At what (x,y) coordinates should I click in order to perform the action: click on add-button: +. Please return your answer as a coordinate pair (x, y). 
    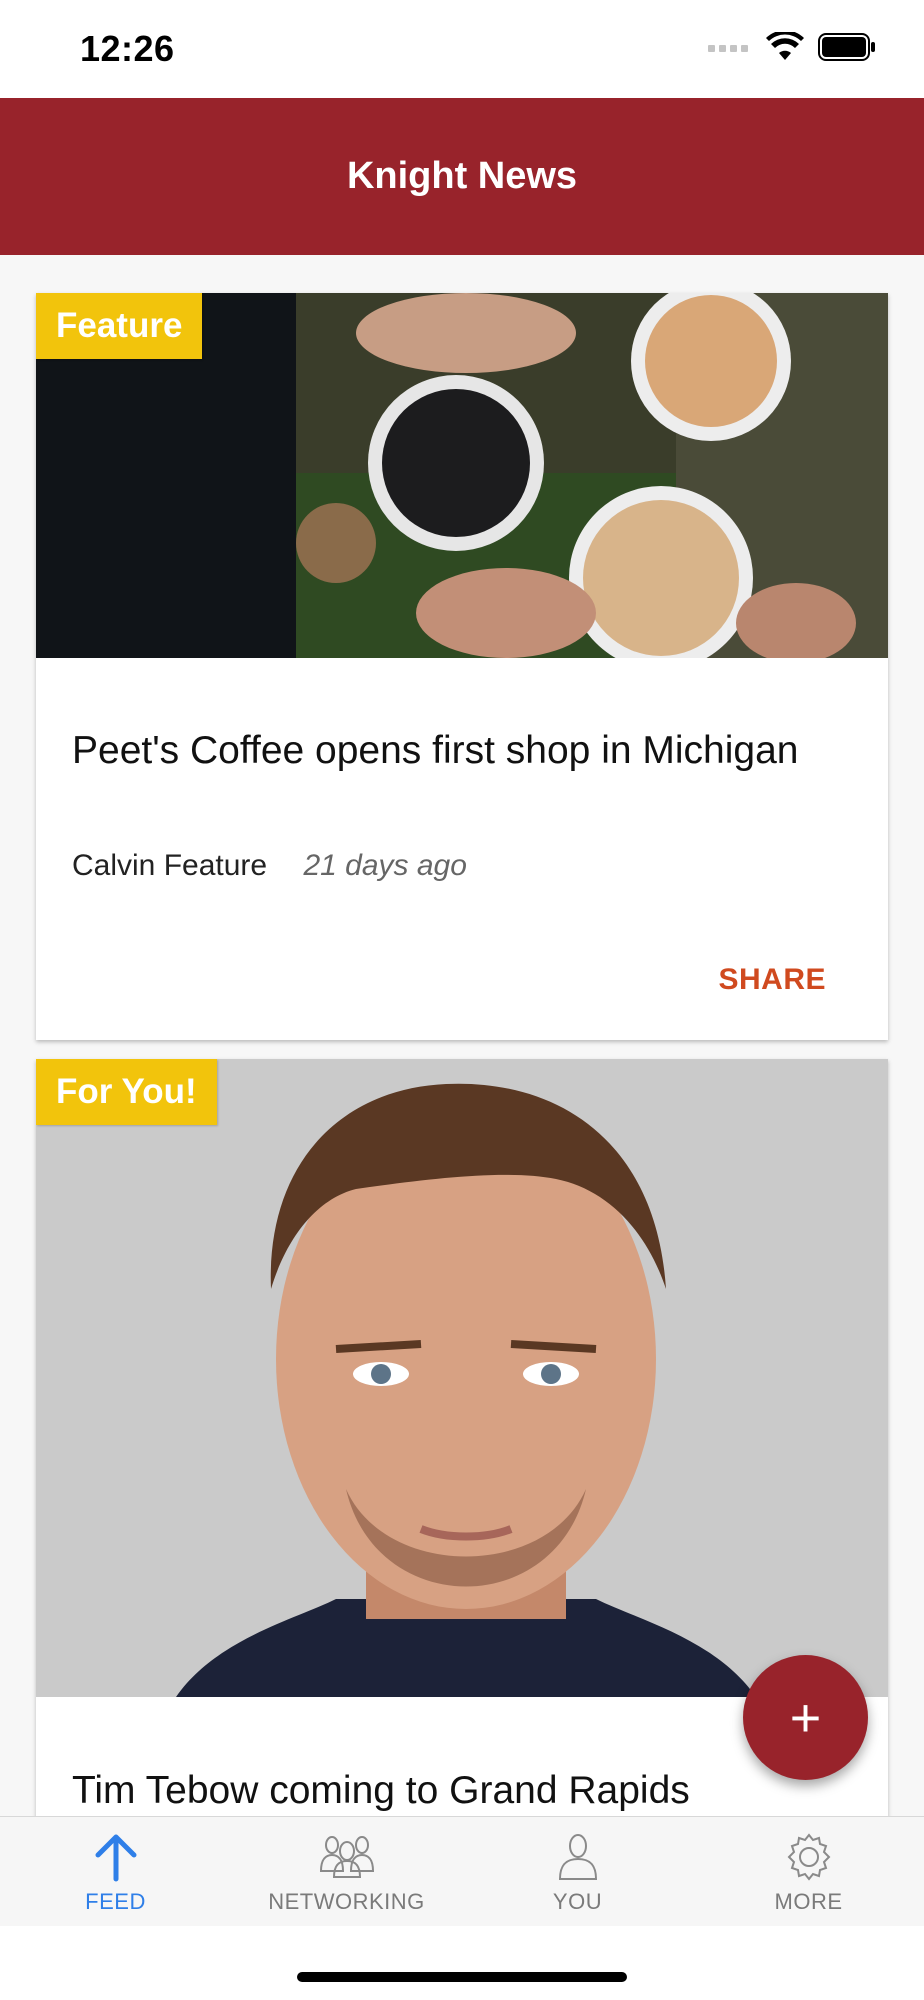
    Looking at the image, I should click on (805, 1717).